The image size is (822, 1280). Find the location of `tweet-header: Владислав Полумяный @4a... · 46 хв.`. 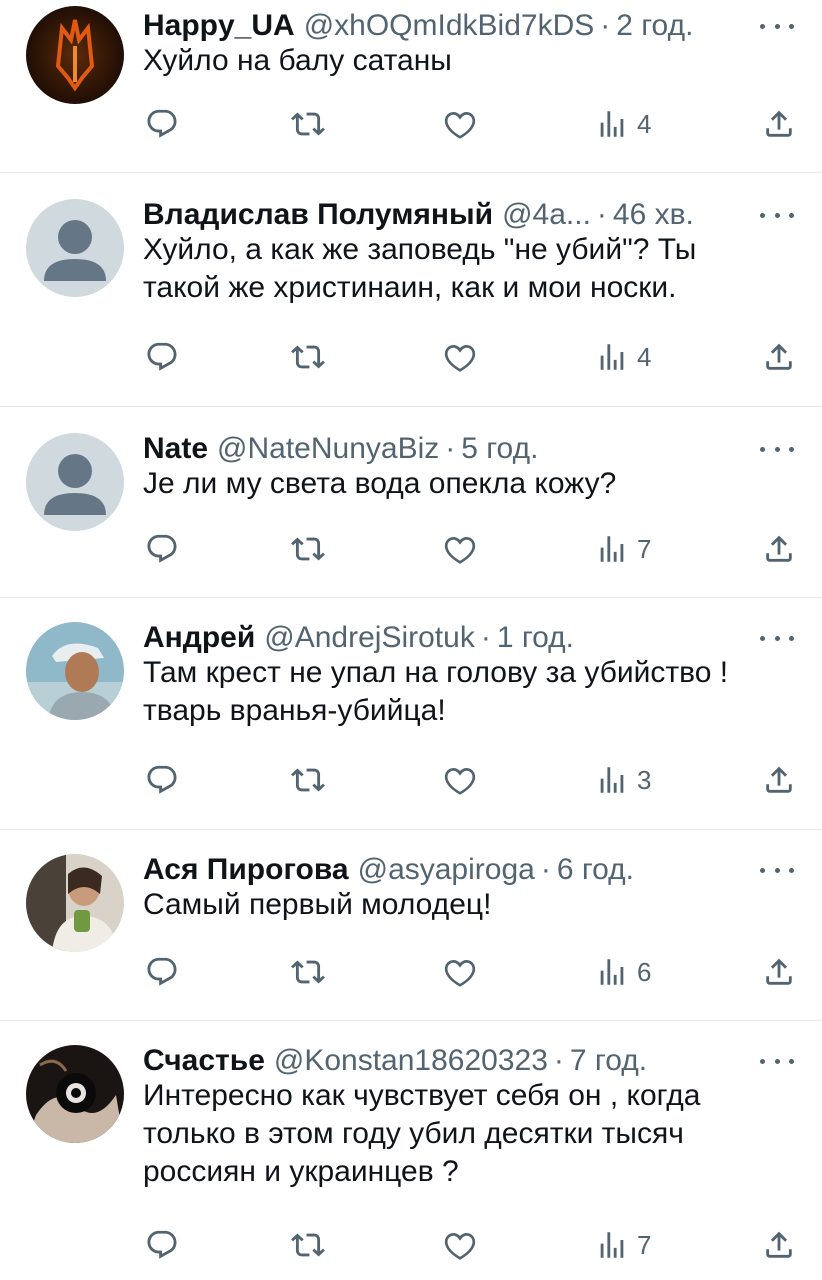

tweet-header: Владислав Полумяный @4a... · 46 хв. is located at coordinates (470, 215).